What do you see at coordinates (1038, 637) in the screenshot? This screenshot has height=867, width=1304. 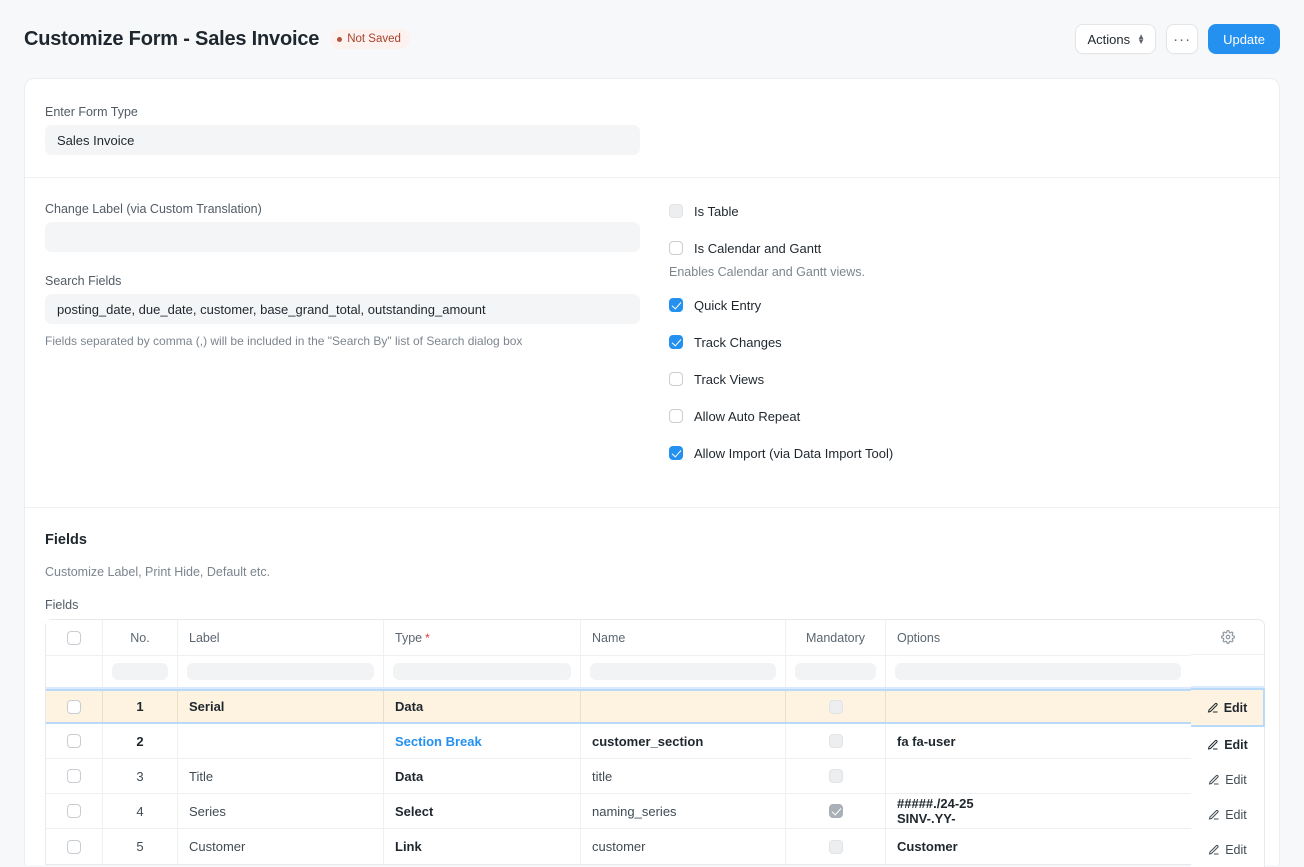 I see `grid-header-options: Options` at bounding box center [1038, 637].